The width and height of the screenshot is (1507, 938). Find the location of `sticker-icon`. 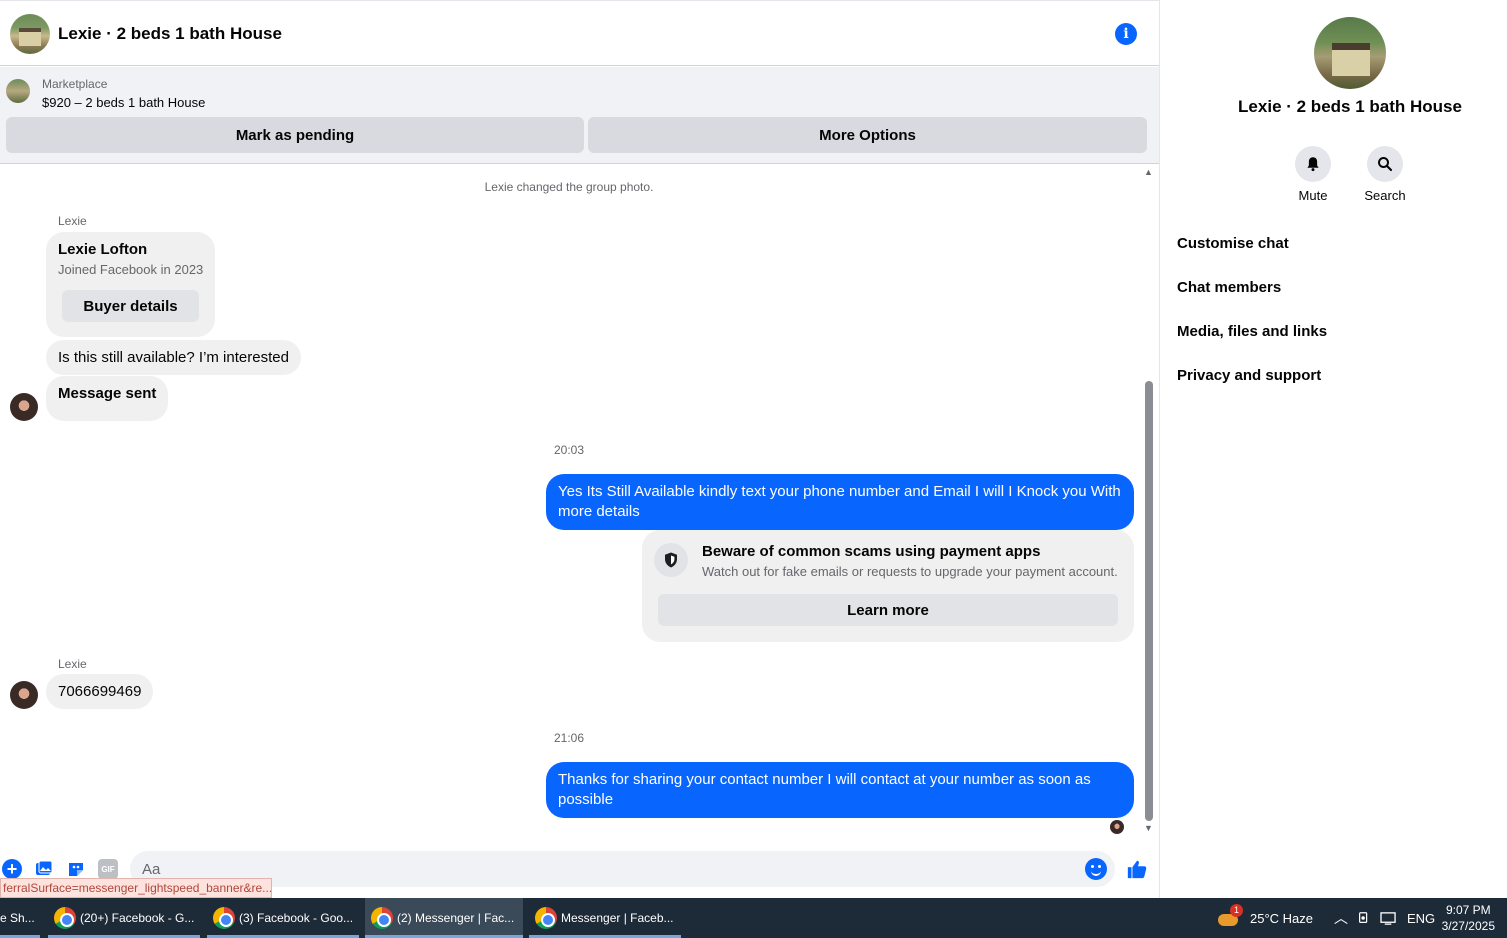

sticker-icon is located at coordinates (76, 869).